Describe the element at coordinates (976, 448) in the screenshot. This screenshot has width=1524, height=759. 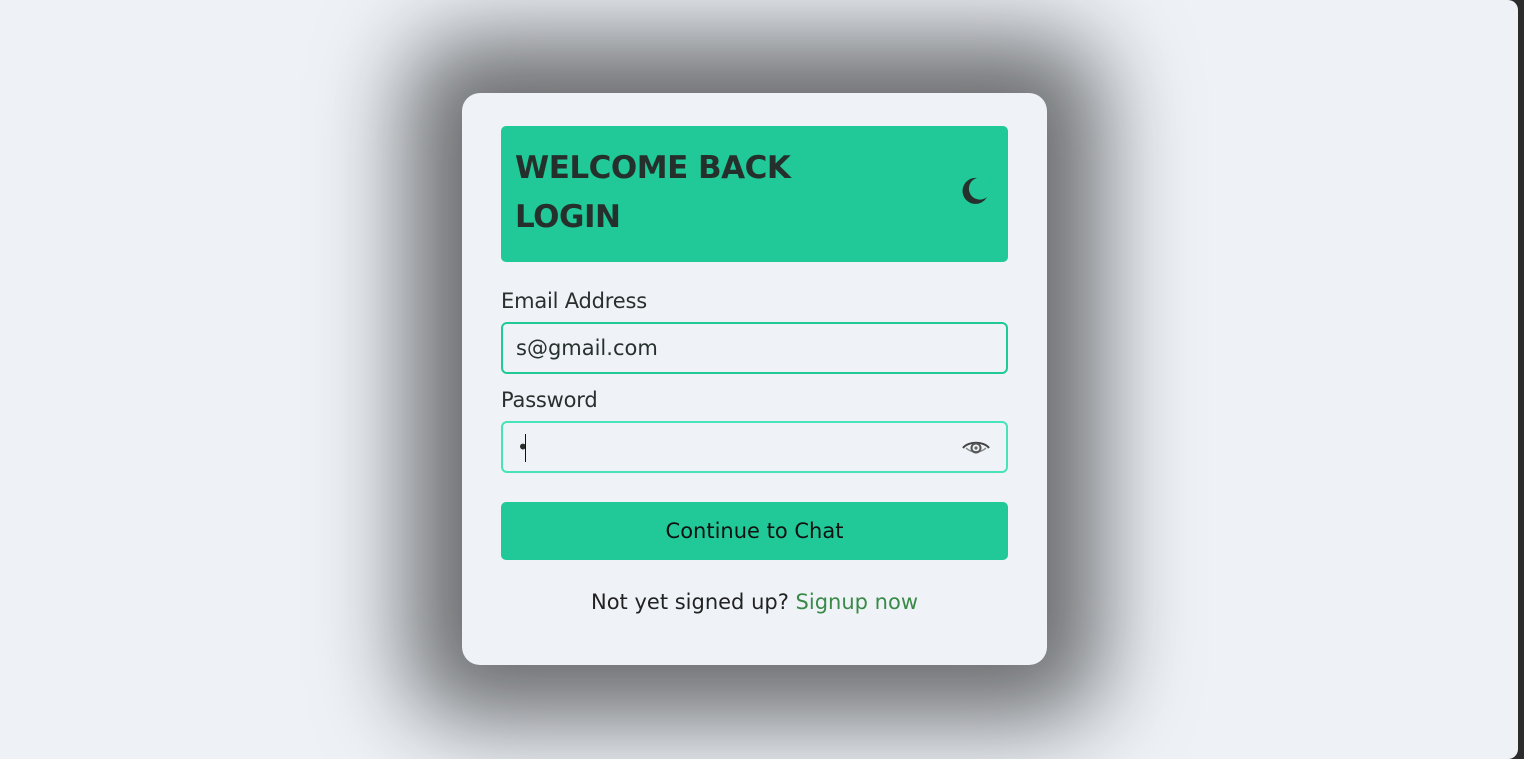
I see `eye-icon` at that location.